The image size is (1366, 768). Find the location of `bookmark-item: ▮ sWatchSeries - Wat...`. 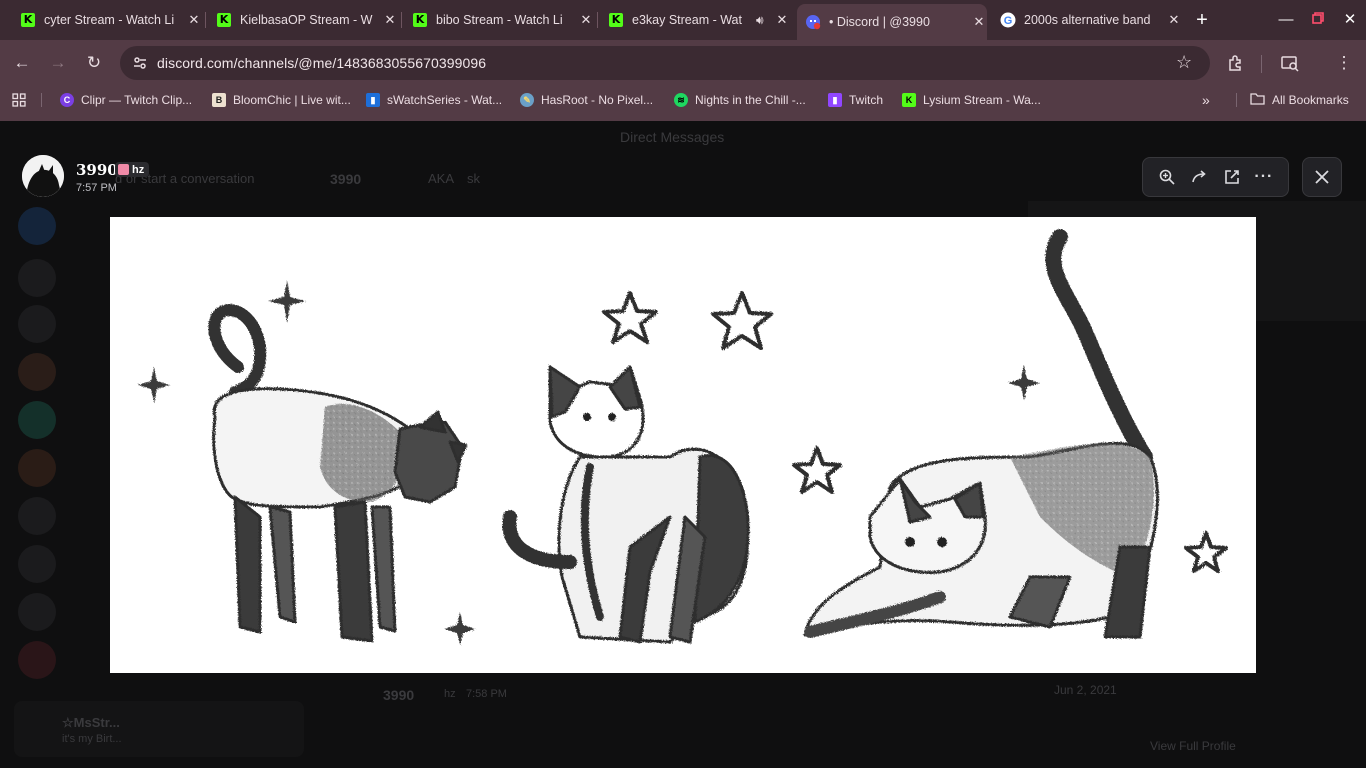

bookmark-item: ▮ sWatchSeries - Wat... is located at coordinates (434, 100).